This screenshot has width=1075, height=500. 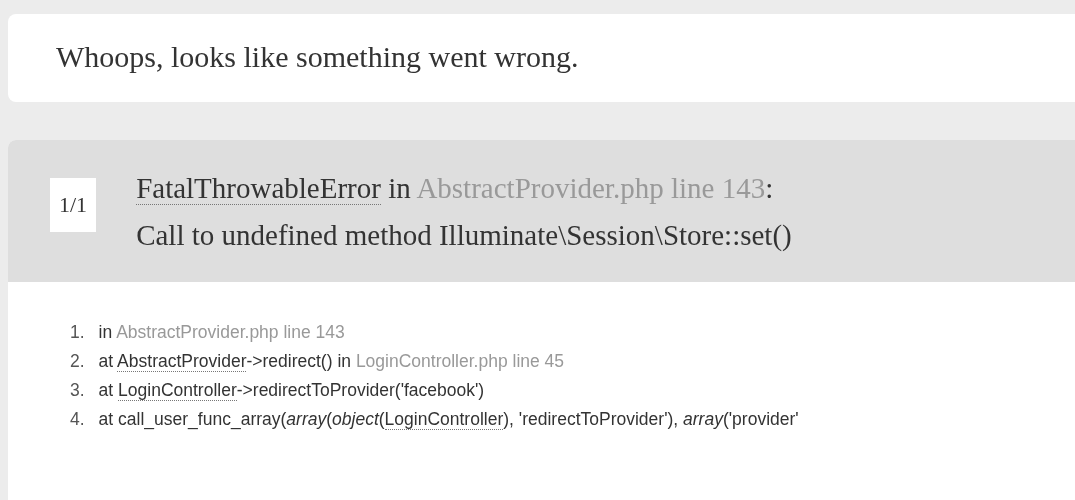 What do you see at coordinates (291, 390) in the screenshot?
I see `trace-line: at LoginController->redirectToProvider('facebook')` at bounding box center [291, 390].